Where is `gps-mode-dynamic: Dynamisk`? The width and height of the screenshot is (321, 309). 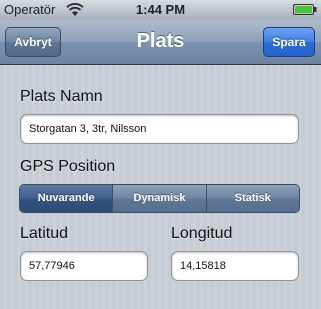
gps-mode-dynamic: Dynamisk is located at coordinates (159, 198).